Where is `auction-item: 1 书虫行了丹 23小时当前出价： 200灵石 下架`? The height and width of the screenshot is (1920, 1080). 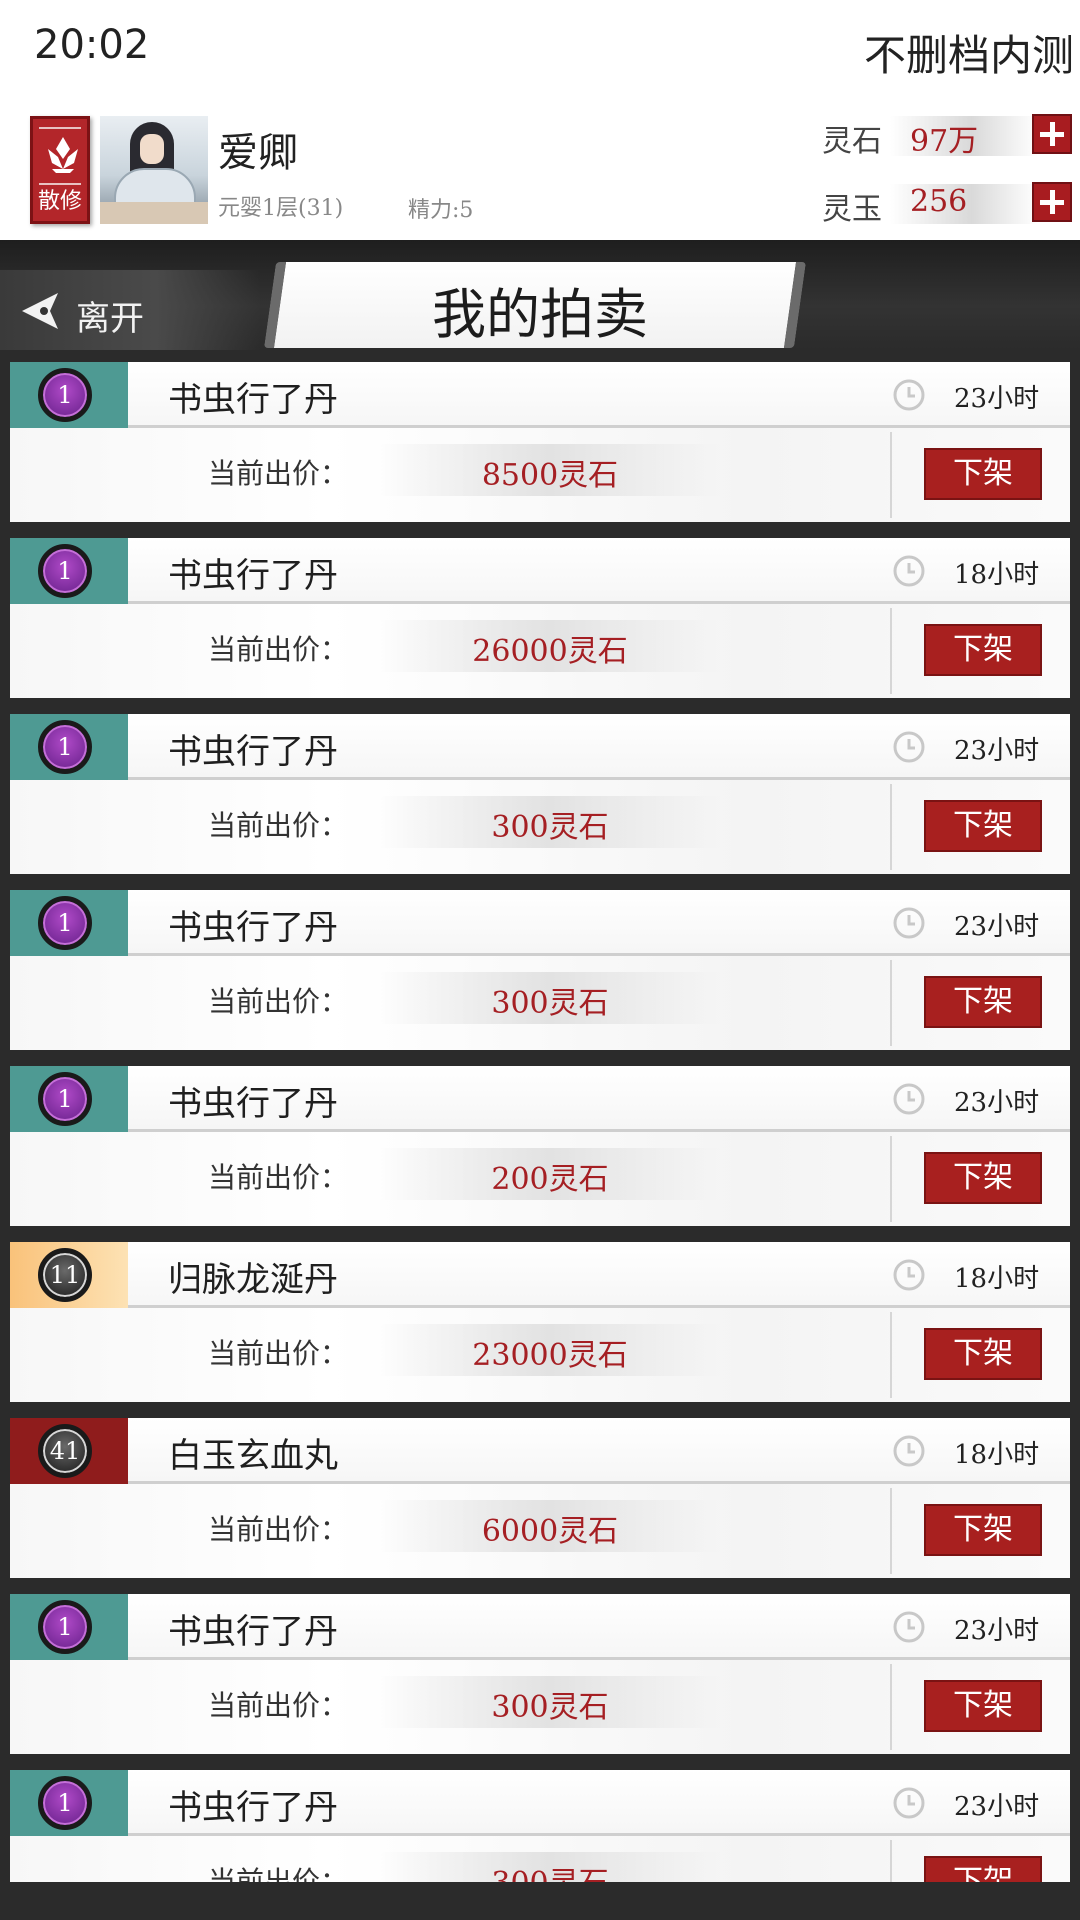
auction-item: 1 书虫行了丹 23小时当前出价： 200灵石 下架 is located at coordinates (540, 1146).